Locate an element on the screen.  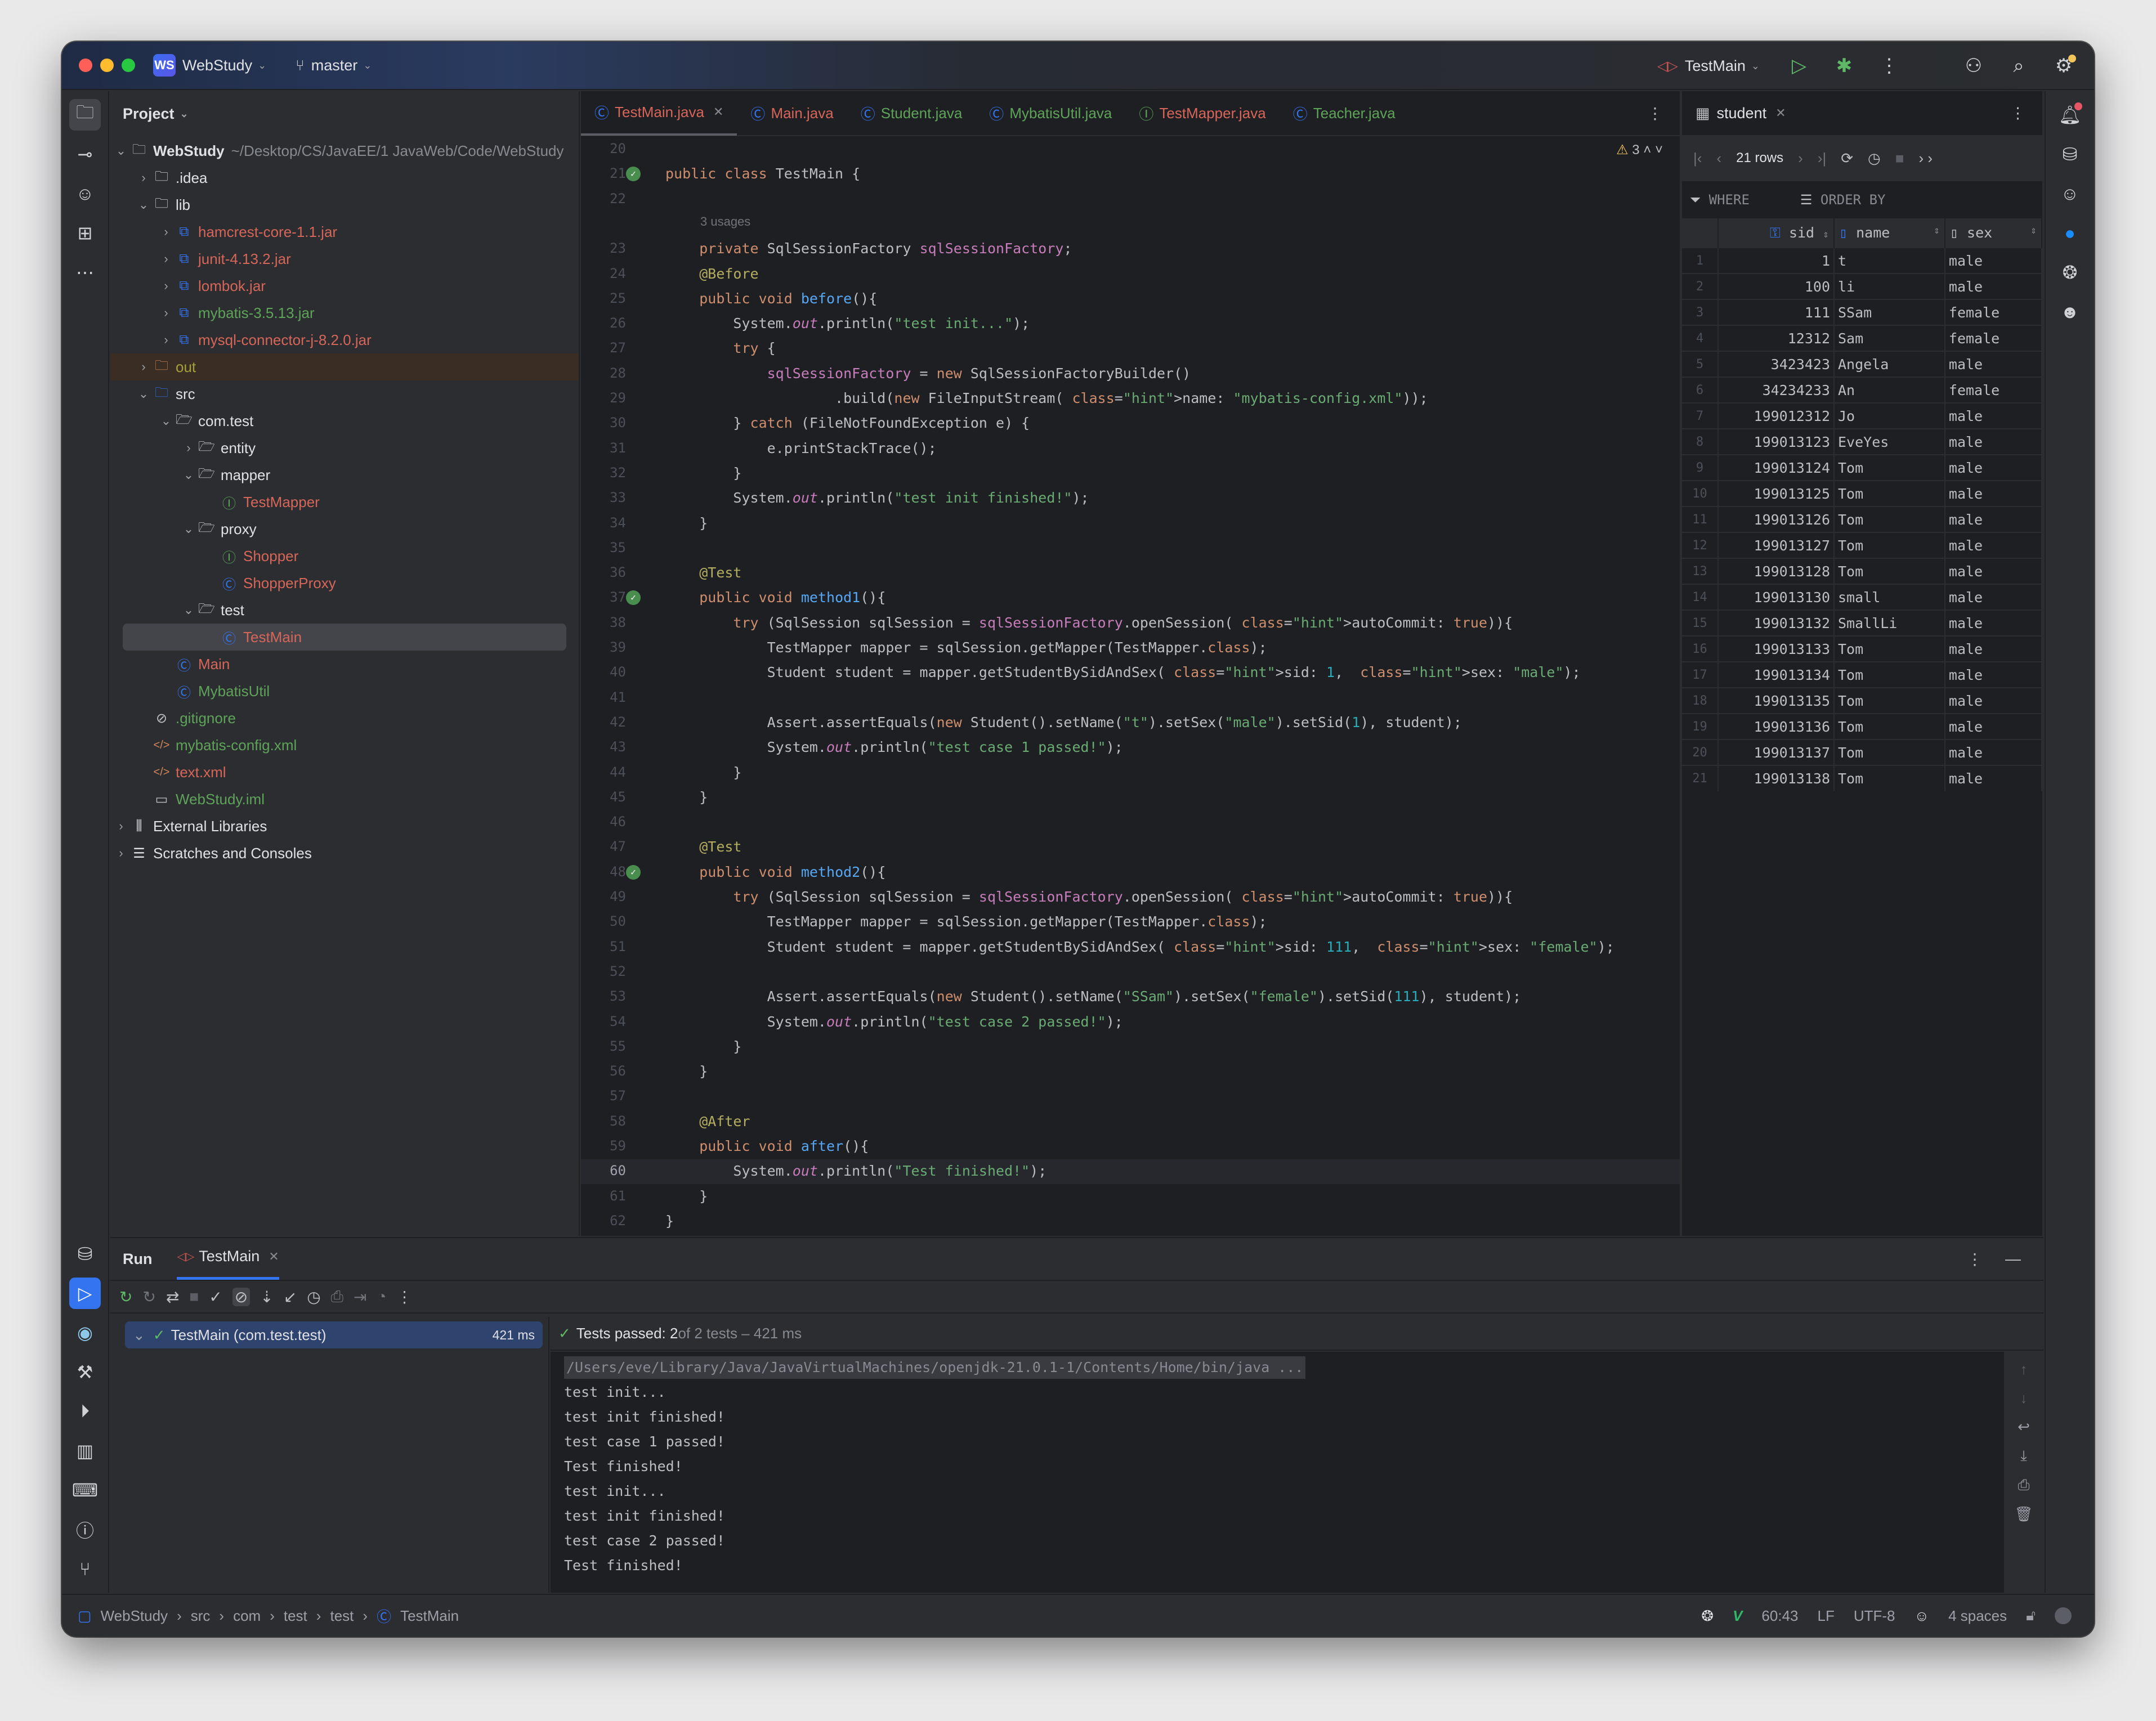
table-row: 17 199013134 Tom male is located at coordinates (1862, 674).